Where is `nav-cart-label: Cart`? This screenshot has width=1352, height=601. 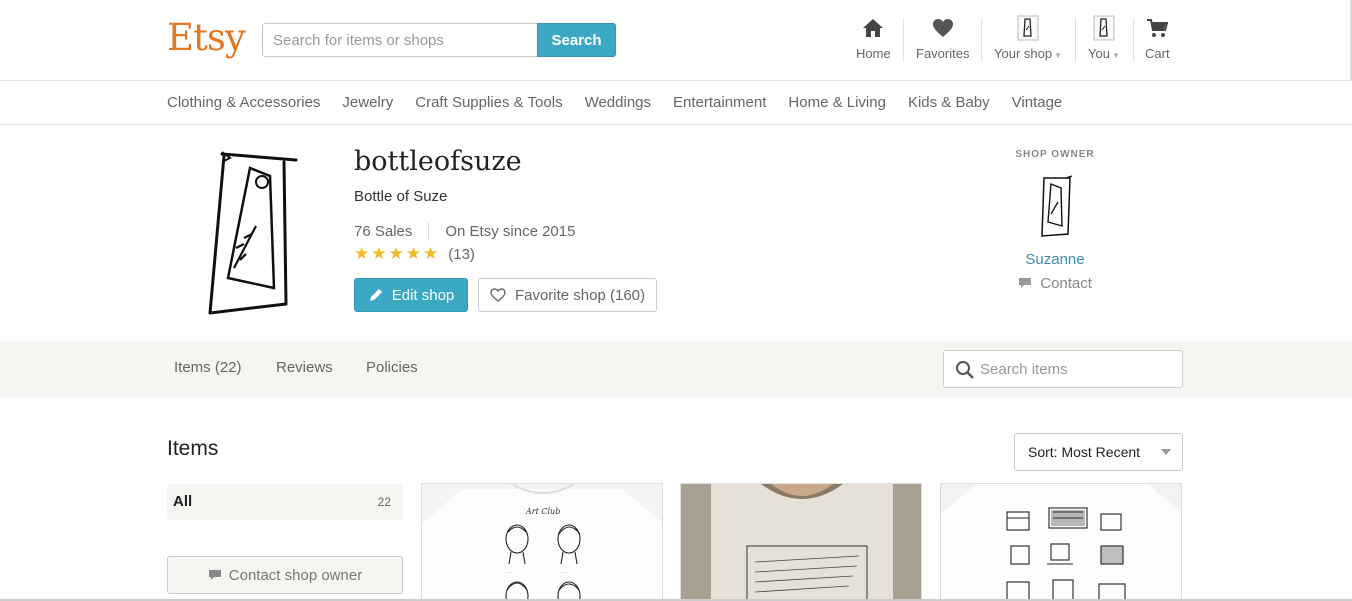 nav-cart-label: Cart is located at coordinates (1157, 53).